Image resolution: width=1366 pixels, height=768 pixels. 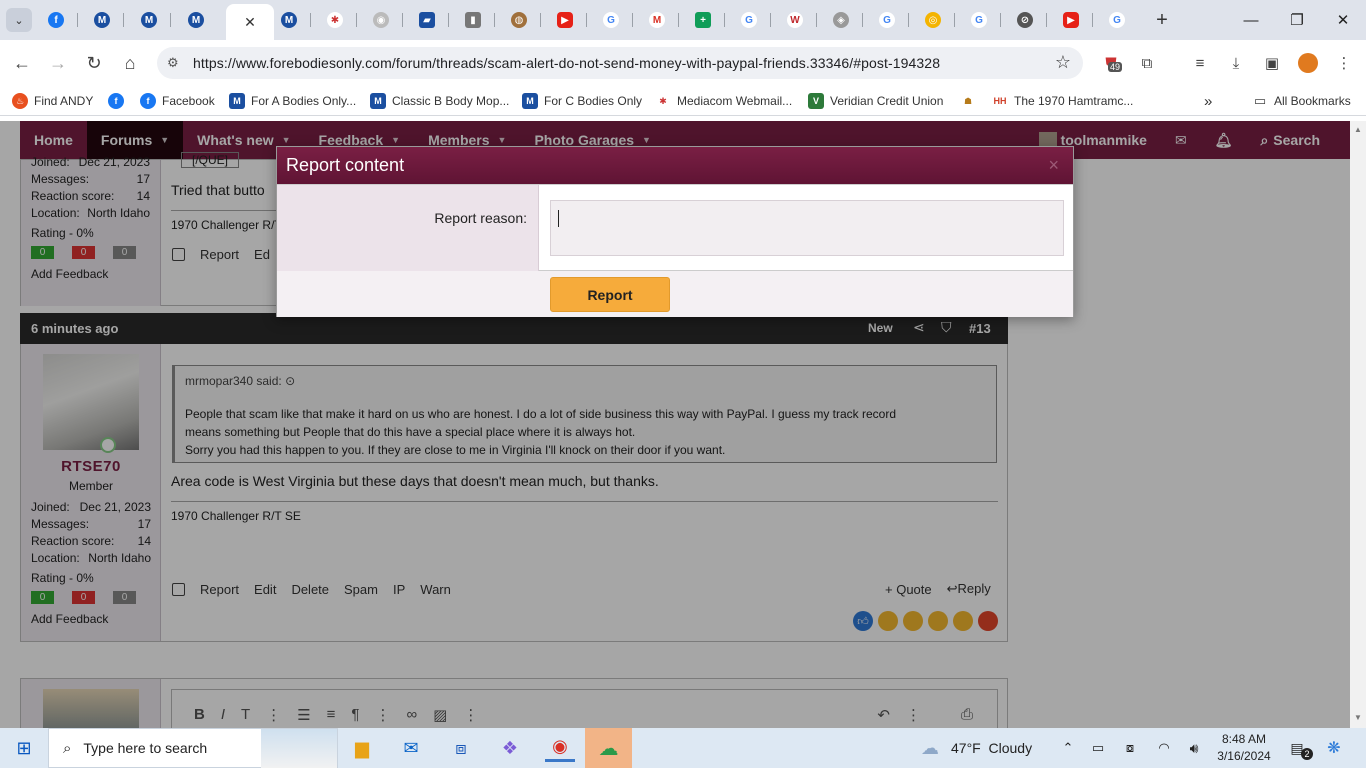 I want to click on tab-youtube-2: ▶, so click(x=1071, y=20).